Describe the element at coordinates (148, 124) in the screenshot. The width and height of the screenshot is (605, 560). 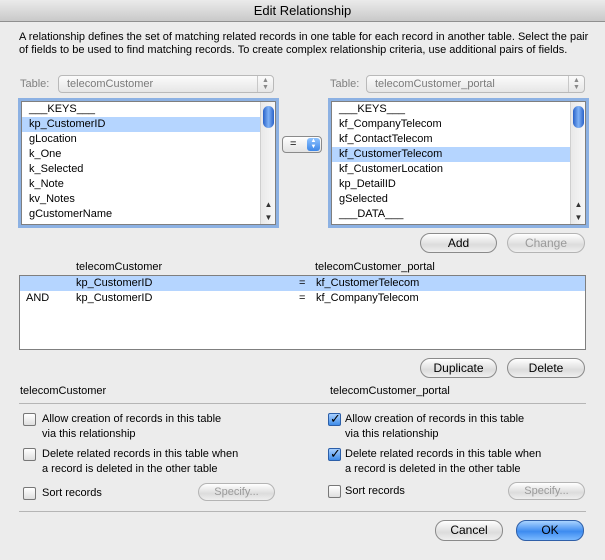
I see `field-list-item: kp_CustomerID` at that location.